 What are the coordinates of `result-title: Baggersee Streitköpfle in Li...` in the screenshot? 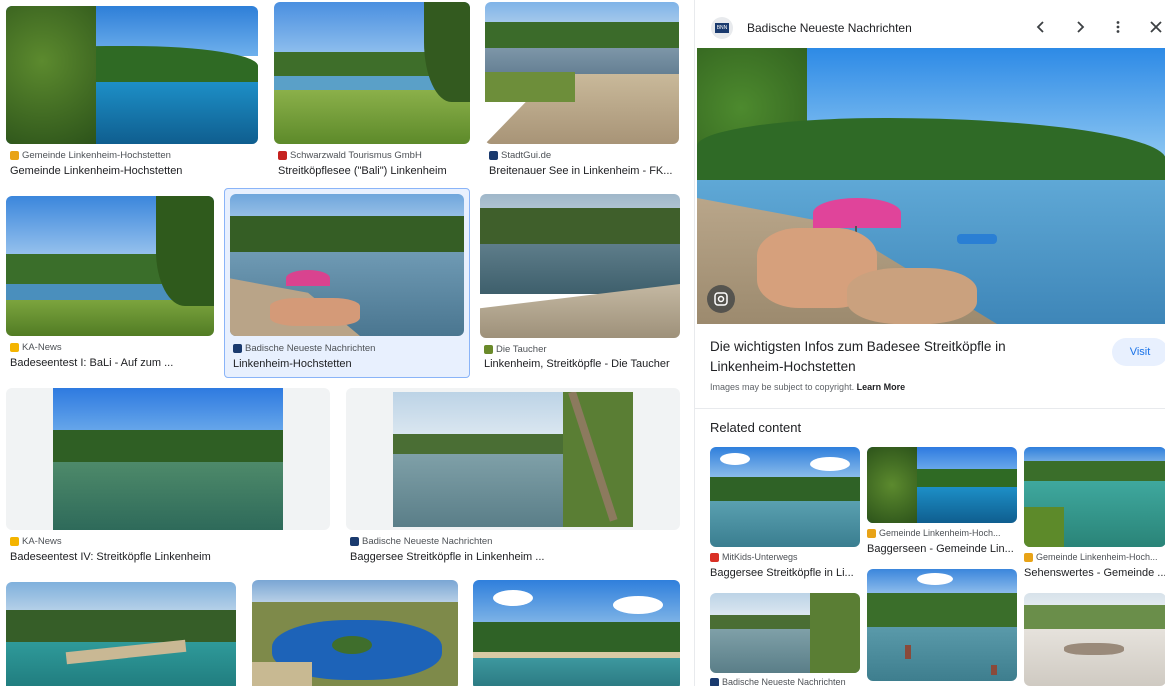 It's located at (785, 573).